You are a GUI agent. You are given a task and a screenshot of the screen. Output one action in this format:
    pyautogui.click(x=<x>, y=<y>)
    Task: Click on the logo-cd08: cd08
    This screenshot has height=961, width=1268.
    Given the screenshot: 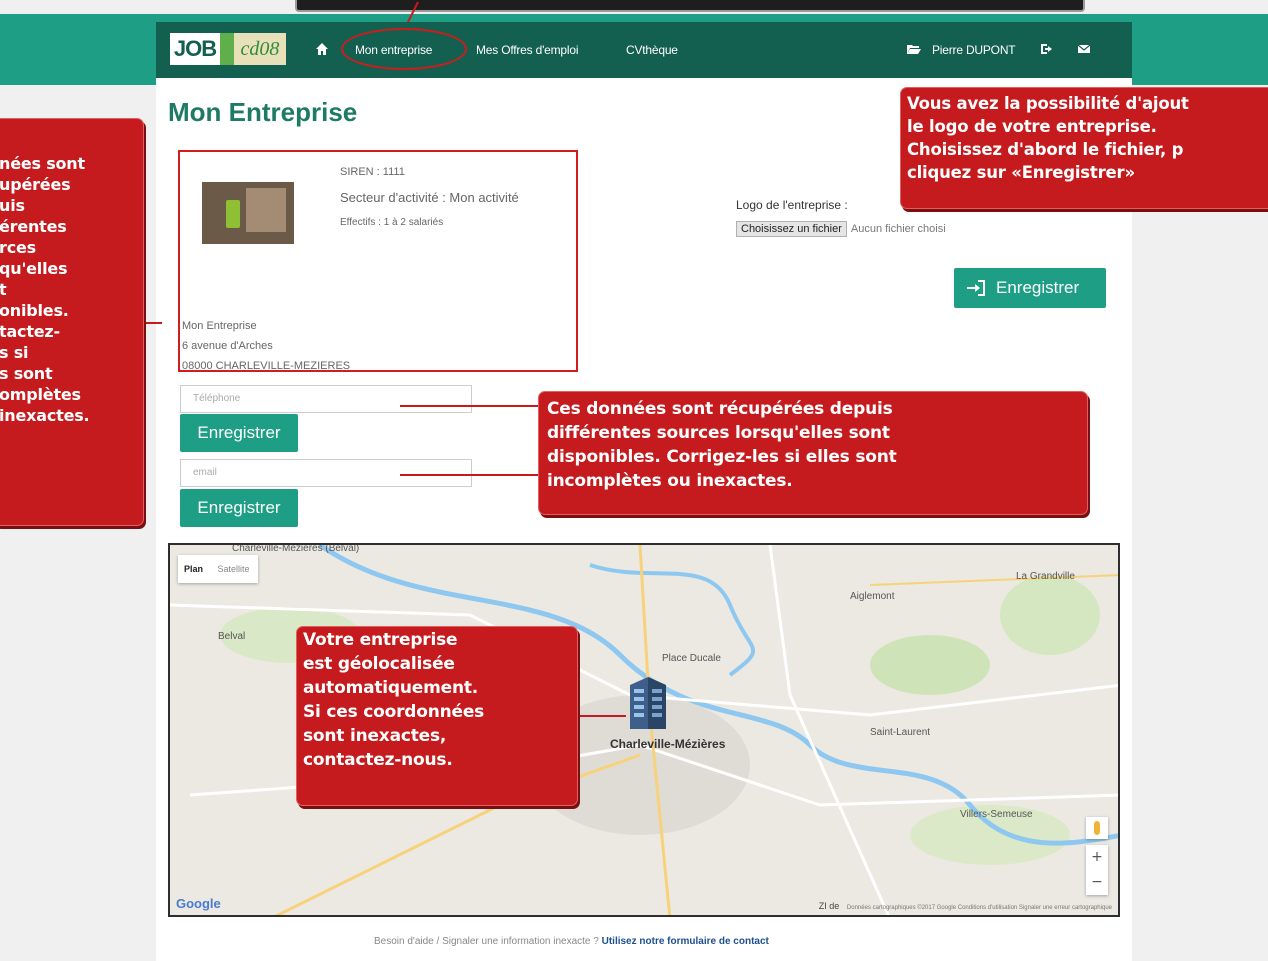 What is the action you would take?
    pyautogui.click(x=260, y=49)
    